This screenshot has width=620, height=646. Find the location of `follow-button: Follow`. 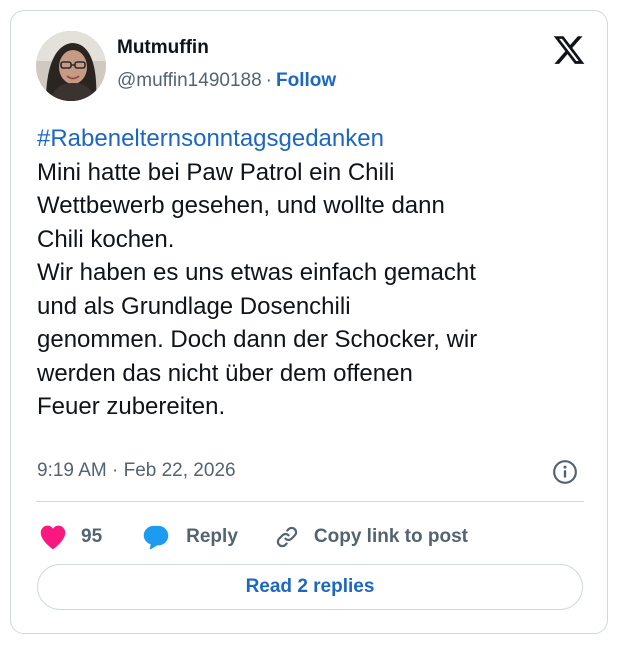

follow-button: Follow is located at coordinates (306, 80).